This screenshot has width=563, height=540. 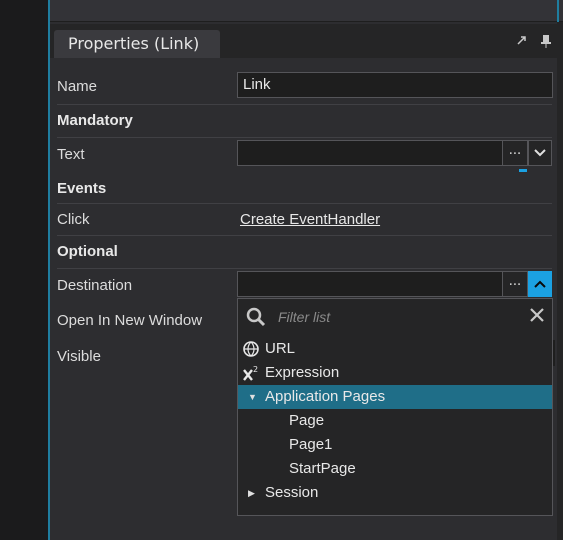 What do you see at coordinates (82, 188) in the screenshot?
I see `events-section: Events` at bounding box center [82, 188].